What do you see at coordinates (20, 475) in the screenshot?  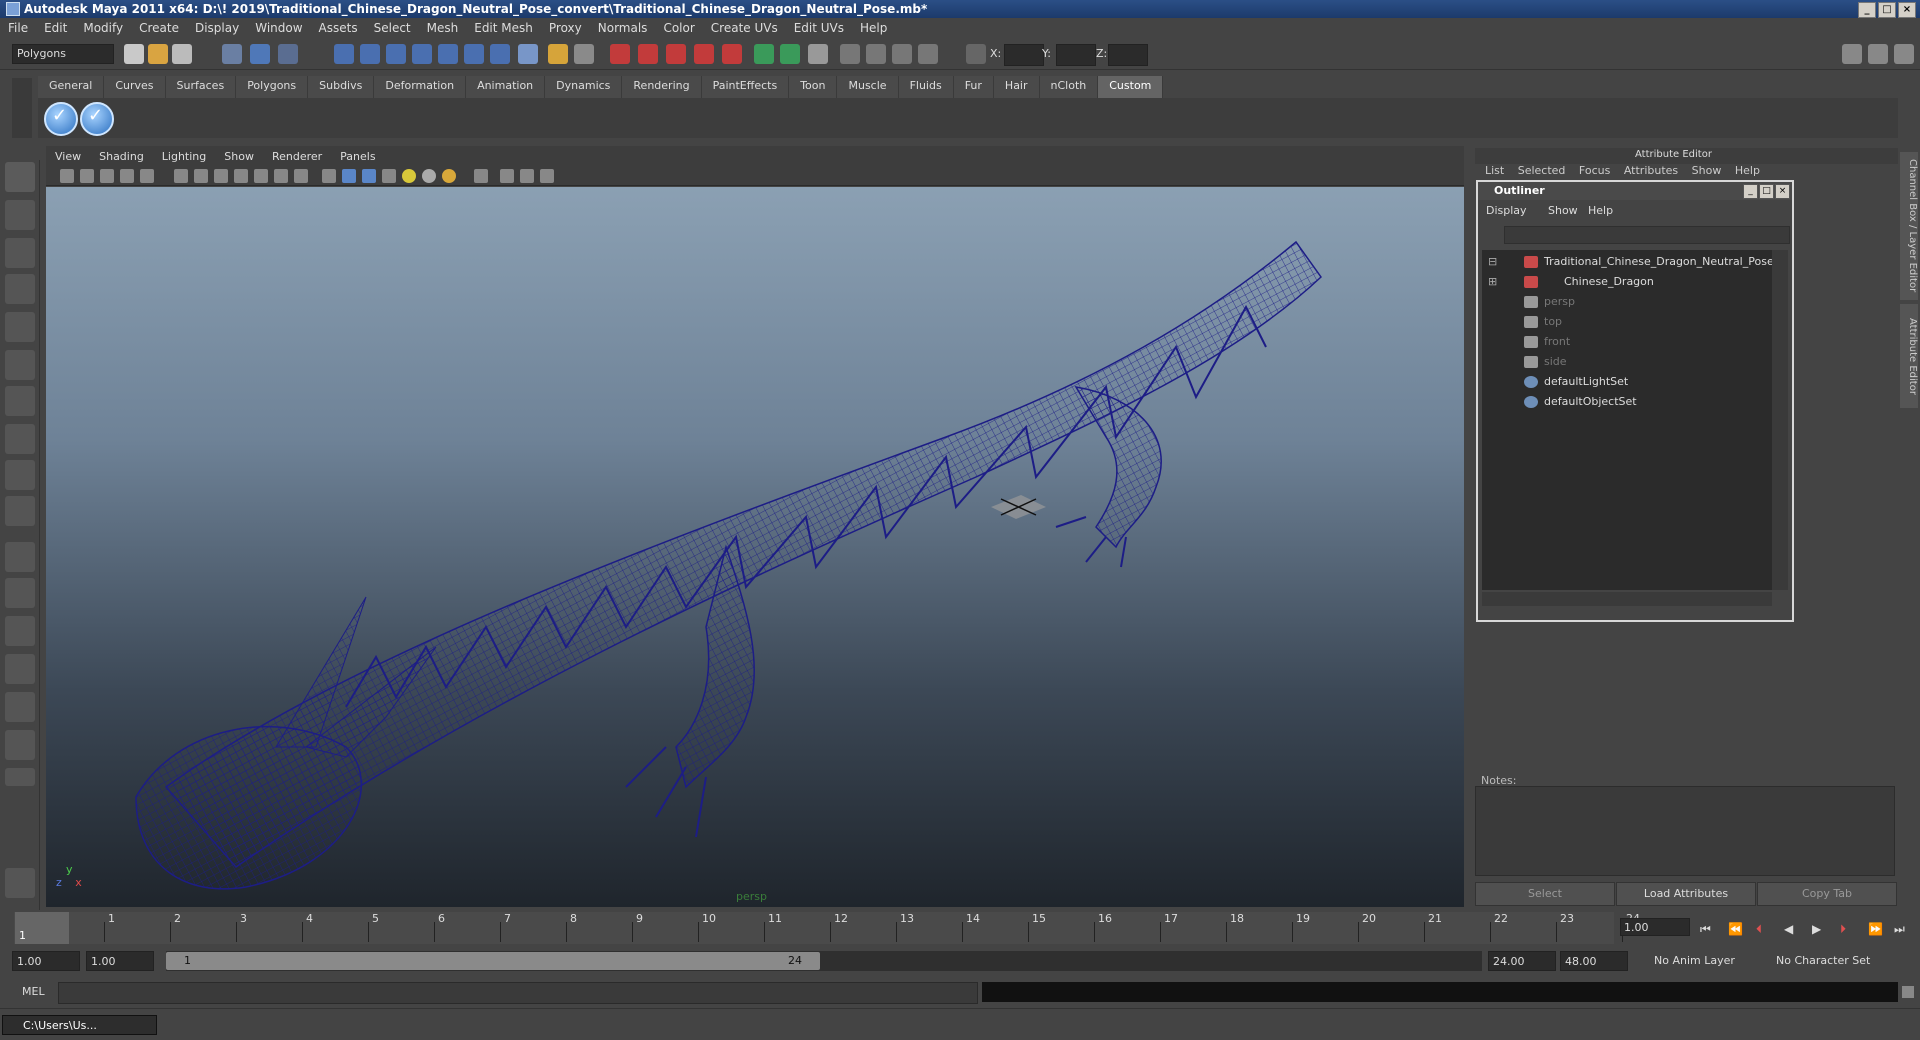 I see `show-manipulator-icon` at bounding box center [20, 475].